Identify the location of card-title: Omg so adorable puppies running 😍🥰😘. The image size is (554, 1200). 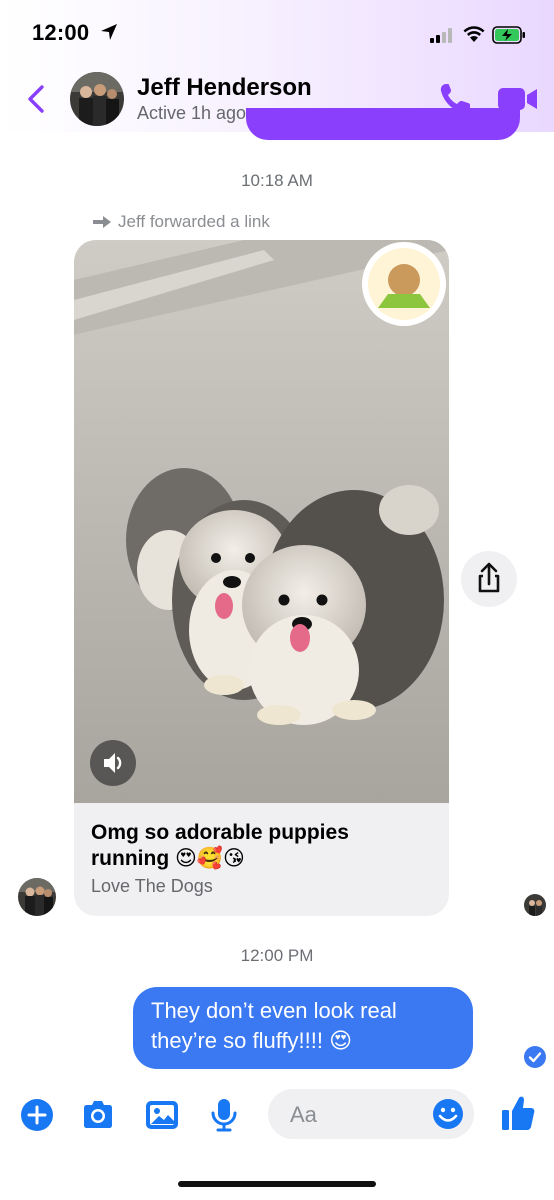
(220, 845).